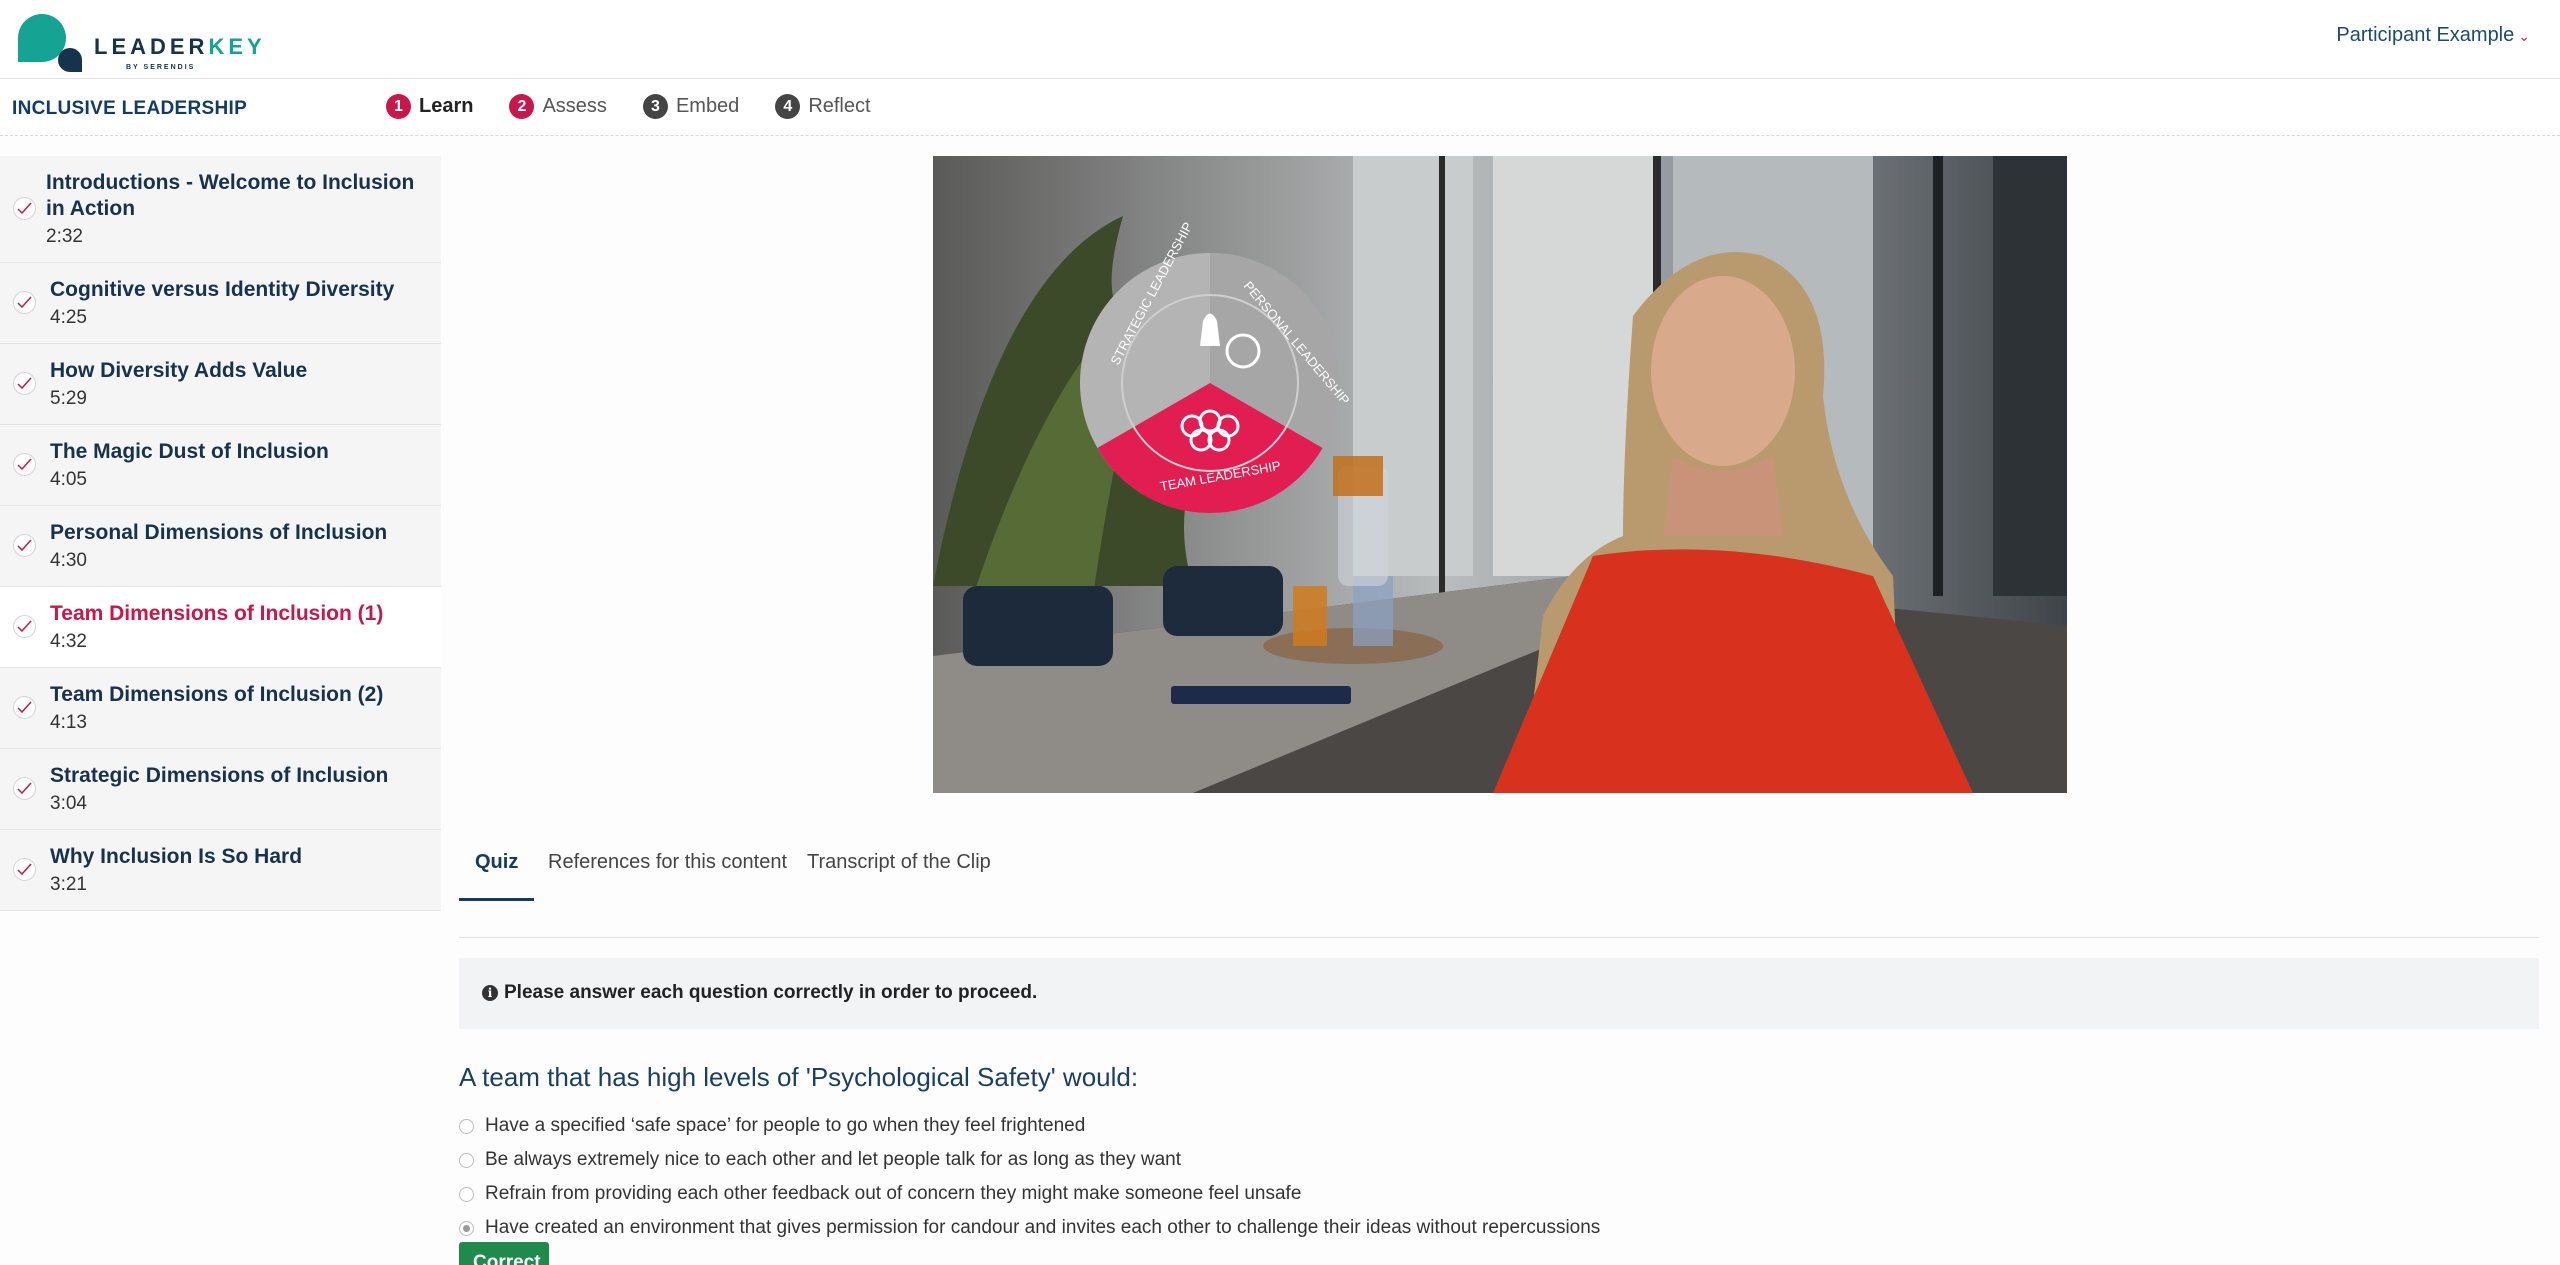 Image resolution: width=2560 pixels, height=1265 pixels. I want to click on lesson-item: Strategic Dimensions of Inclusion 3:04, so click(220, 789).